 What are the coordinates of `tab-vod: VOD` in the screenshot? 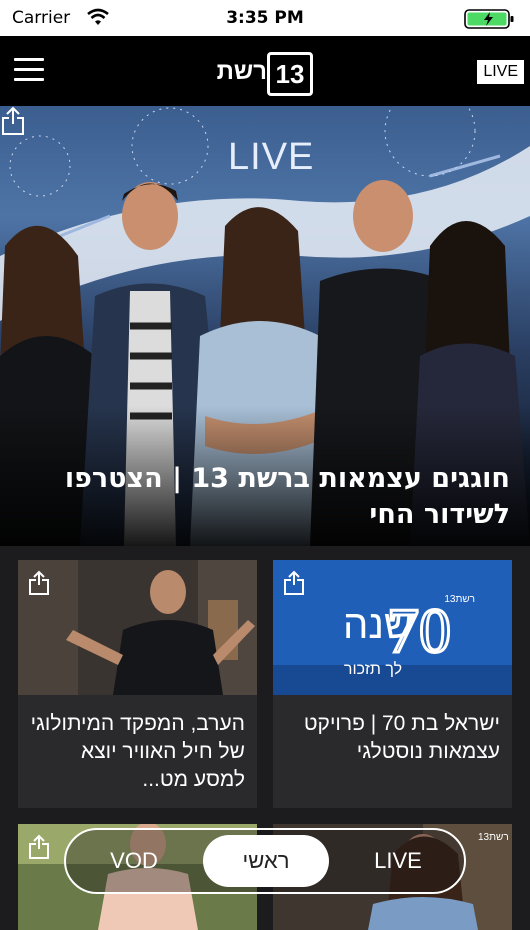 It's located at (134, 861).